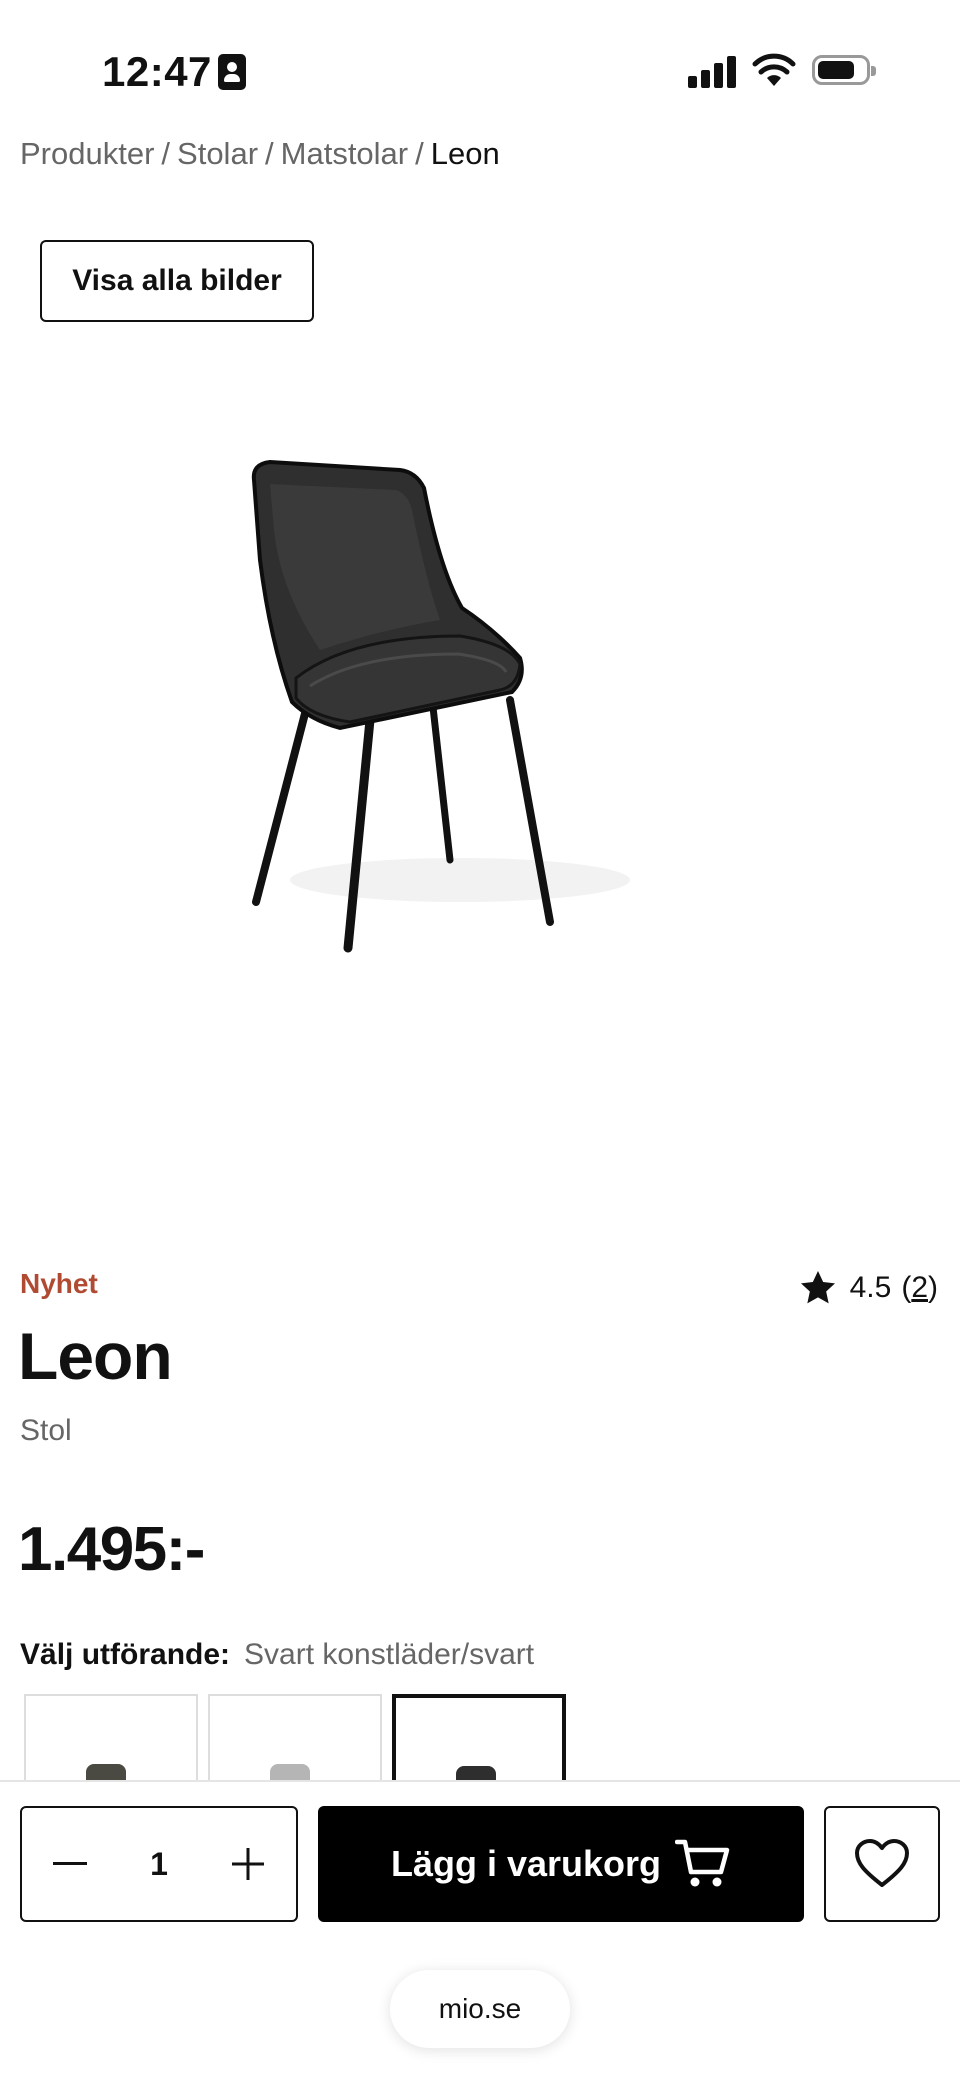 This screenshot has height=2081, width=960. Describe the element at coordinates (87, 153) in the screenshot. I see `breadcrumb-produkter: Produkter` at that location.